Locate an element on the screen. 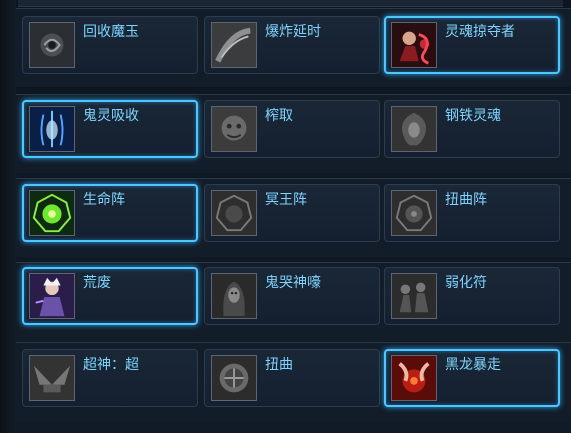  skill-name: 黑龙暴走 is located at coordinates (473, 365).